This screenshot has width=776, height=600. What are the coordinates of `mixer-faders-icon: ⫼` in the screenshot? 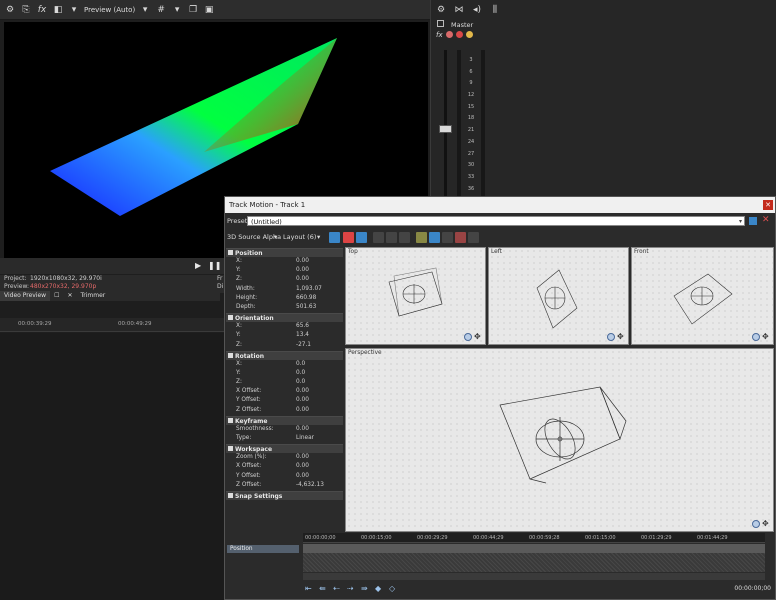 It's located at (495, 10).